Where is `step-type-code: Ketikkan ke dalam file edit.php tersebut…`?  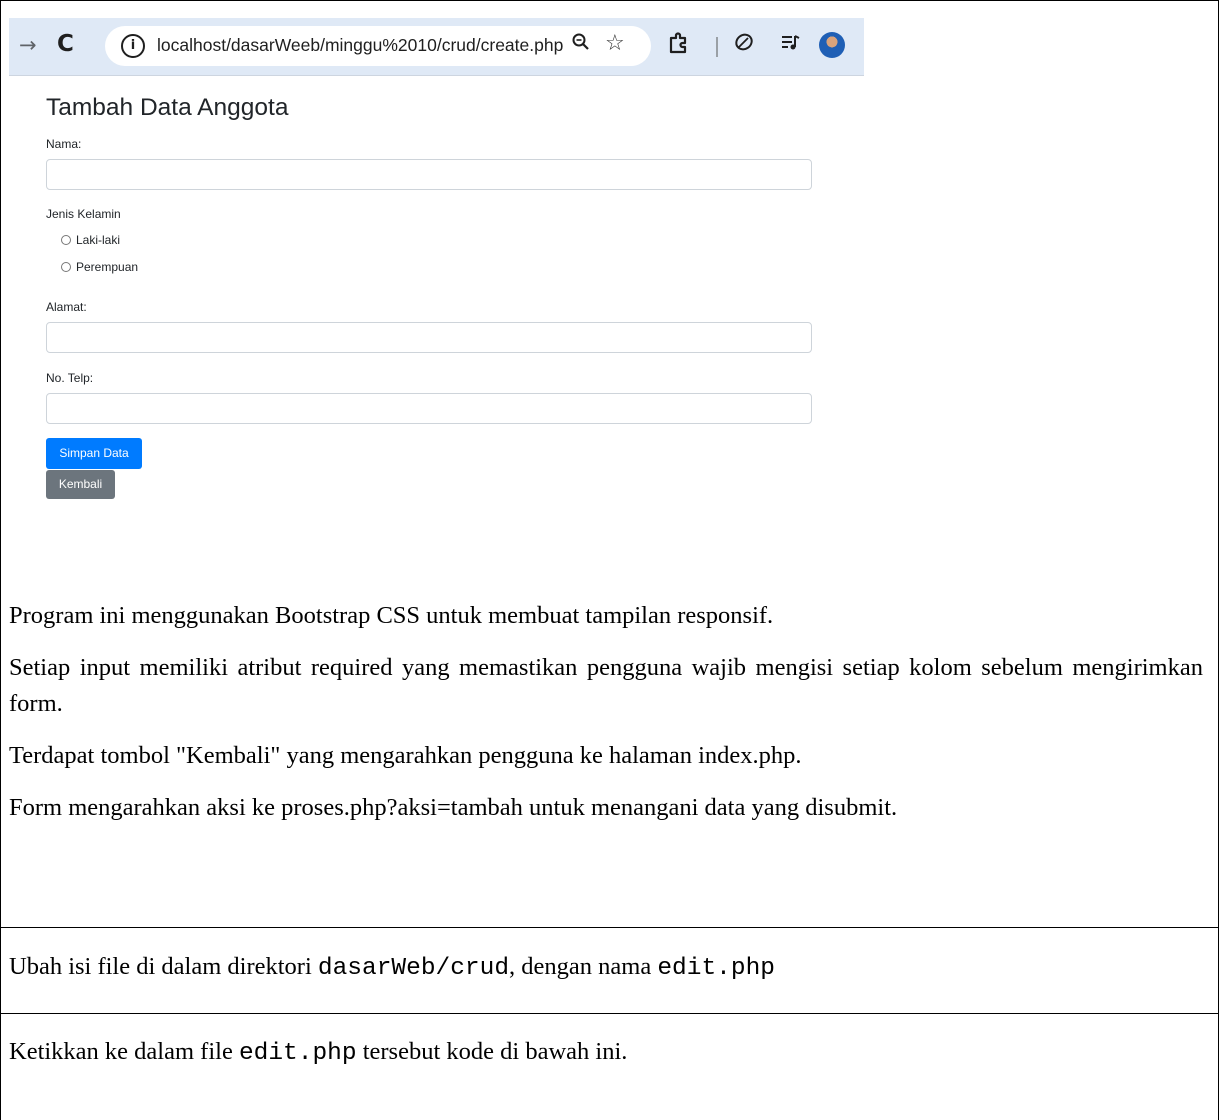 step-type-code: Ketikkan ke dalam file edit.php tersebut… is located at coordinates (606, 1053).